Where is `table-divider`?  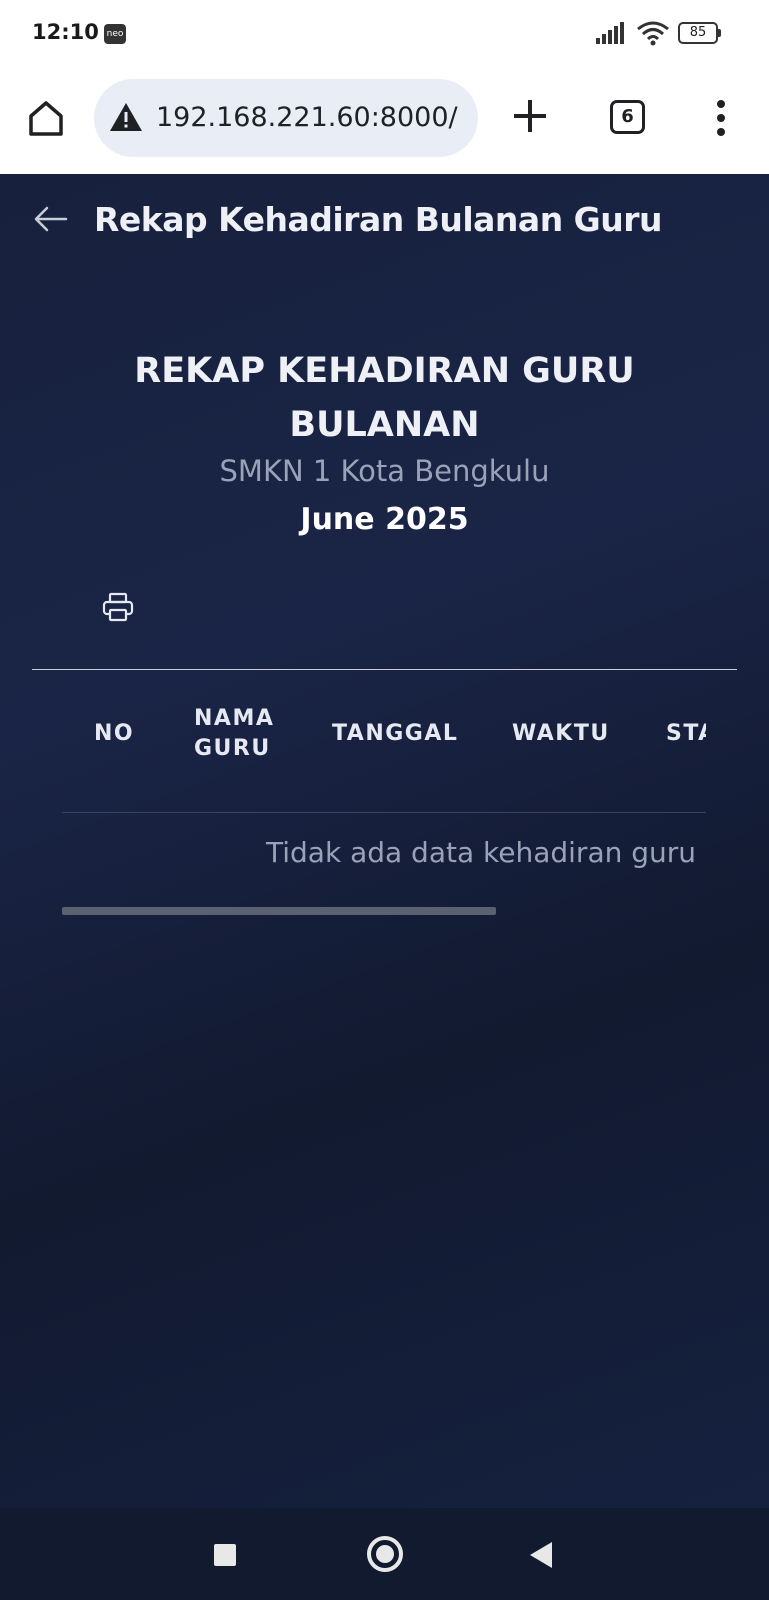
table-divider is located at coordinates (384, 812).